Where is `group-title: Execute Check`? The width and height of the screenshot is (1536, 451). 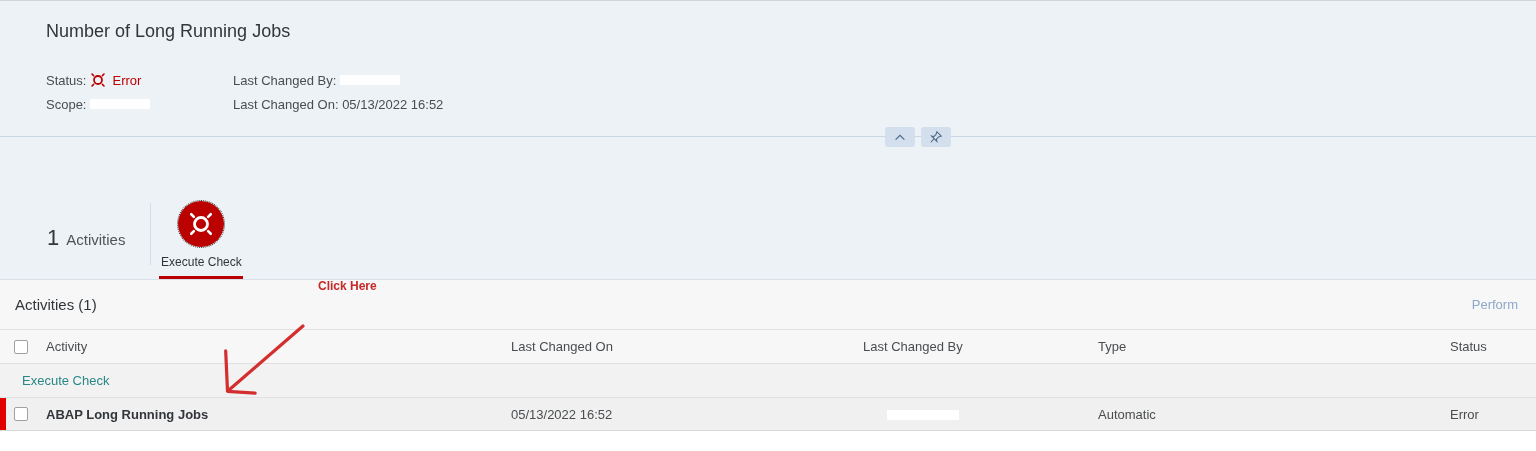
group-title: Execute Check is located at coordinates (66, 380).